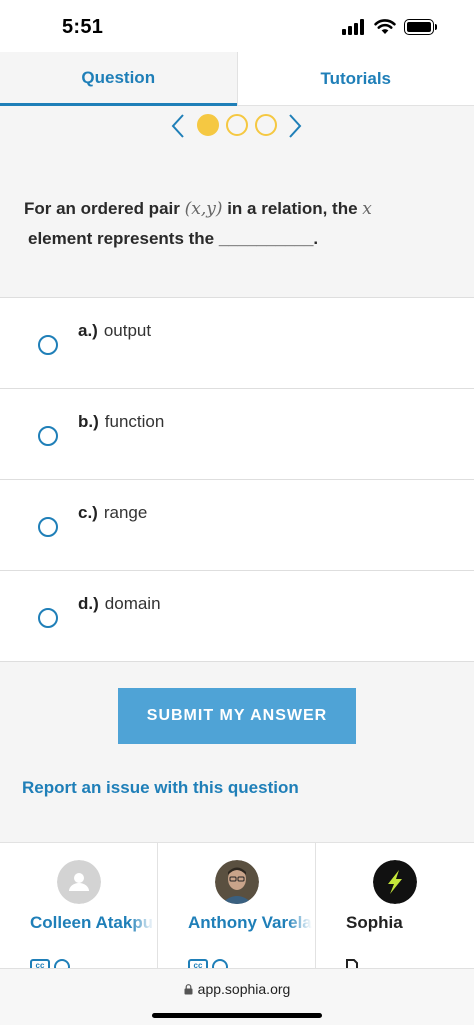  I want to click on url-text: app.sophia.org, so click(244, 989).